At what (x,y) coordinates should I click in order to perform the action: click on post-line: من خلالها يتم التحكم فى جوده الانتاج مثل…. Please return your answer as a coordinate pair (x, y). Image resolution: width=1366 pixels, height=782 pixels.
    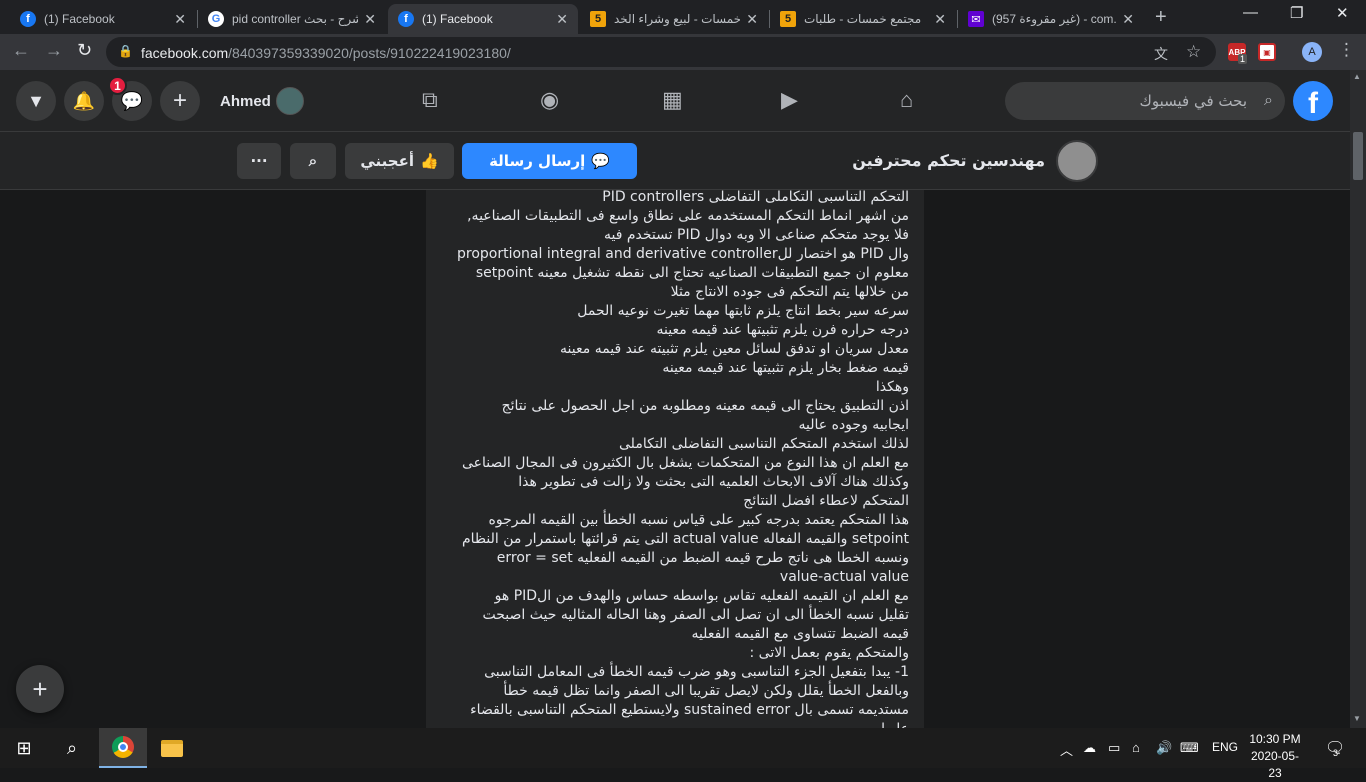
    Looking at the image, I should click on (789, 292).